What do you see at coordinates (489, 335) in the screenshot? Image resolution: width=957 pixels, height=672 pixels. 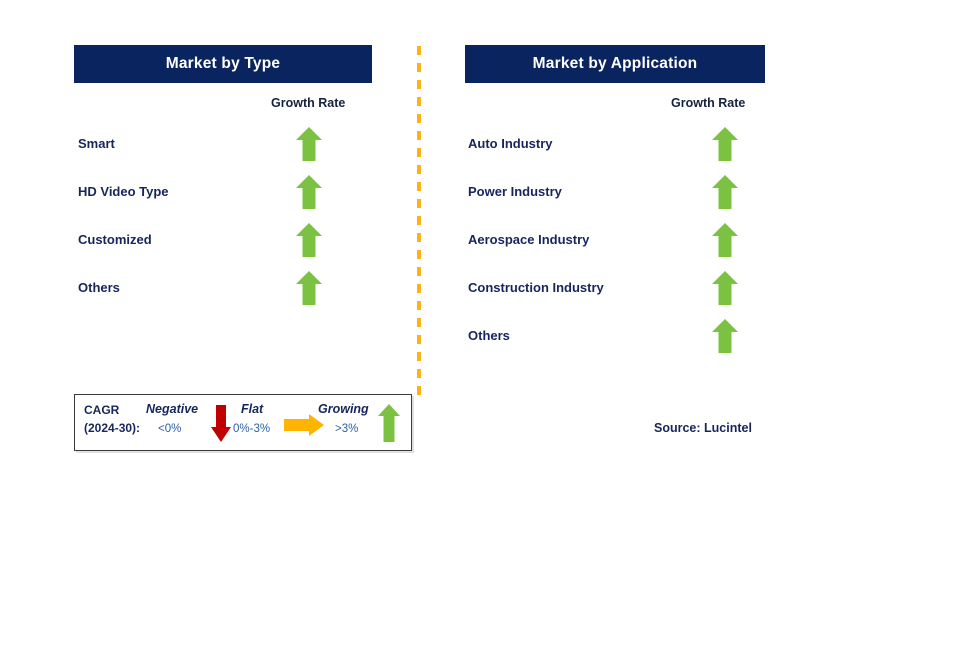 I see `segment-label-others-application: Others` at bounding box center [489, 335].